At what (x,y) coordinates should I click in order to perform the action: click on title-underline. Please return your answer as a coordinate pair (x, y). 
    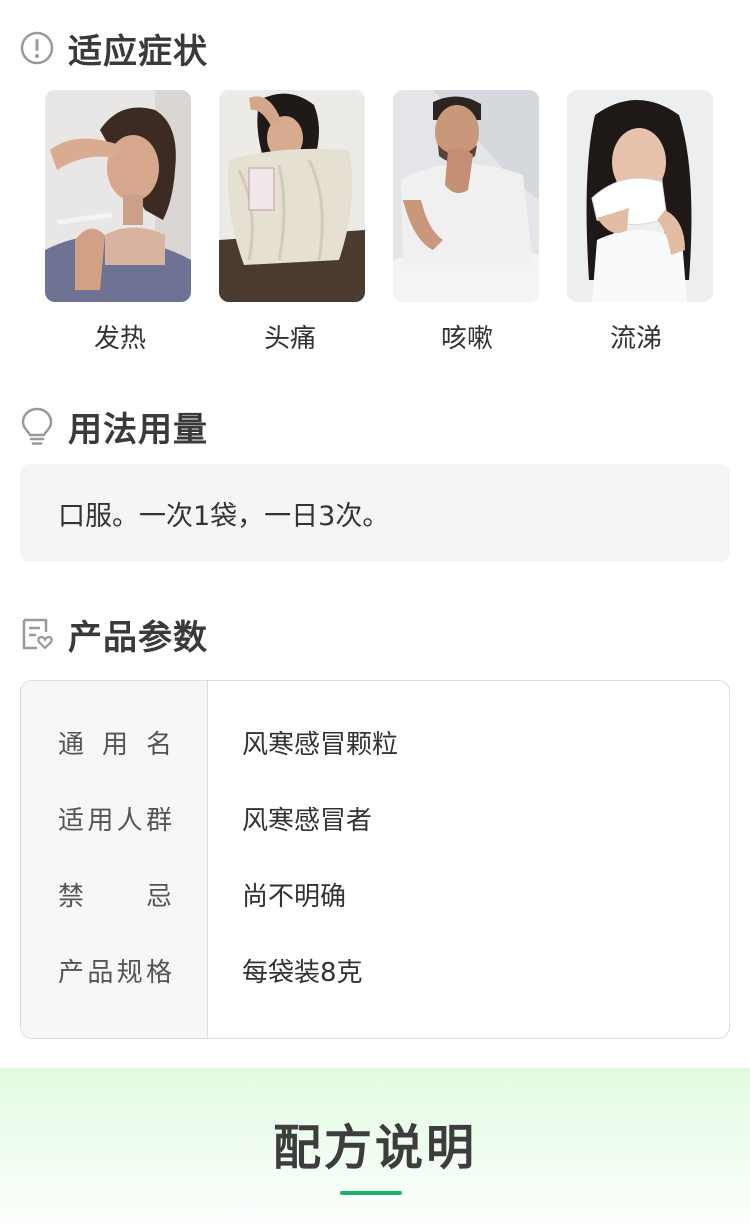
    Looking at the image, I should click on (371, 1193).